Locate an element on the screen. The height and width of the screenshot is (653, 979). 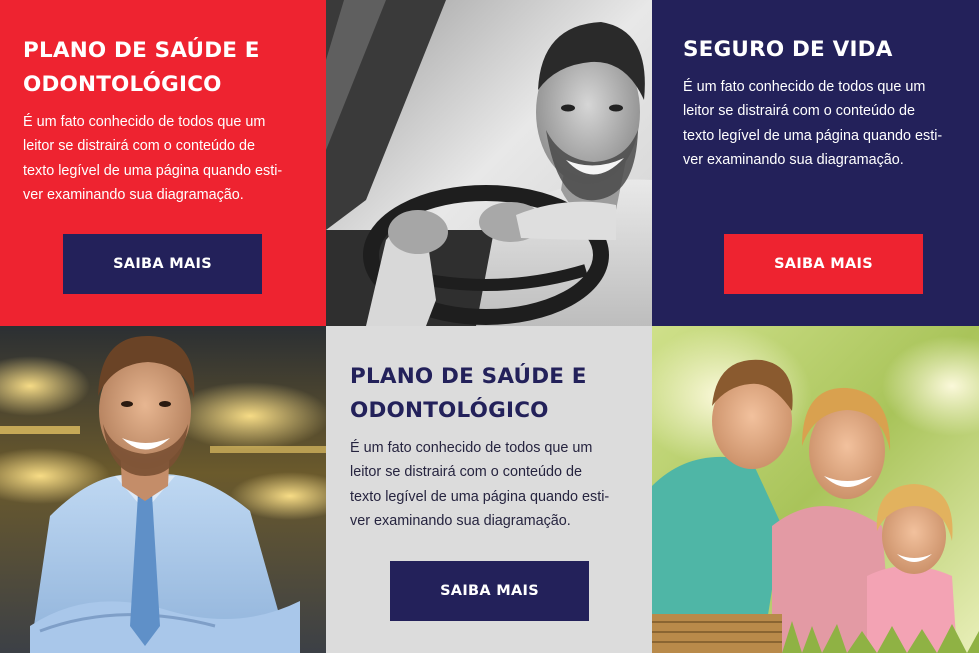
health-plan-bottom-title: PLANO DE SAÚDE E ODONTOLÓGICO is located at coordinates (489, 394).